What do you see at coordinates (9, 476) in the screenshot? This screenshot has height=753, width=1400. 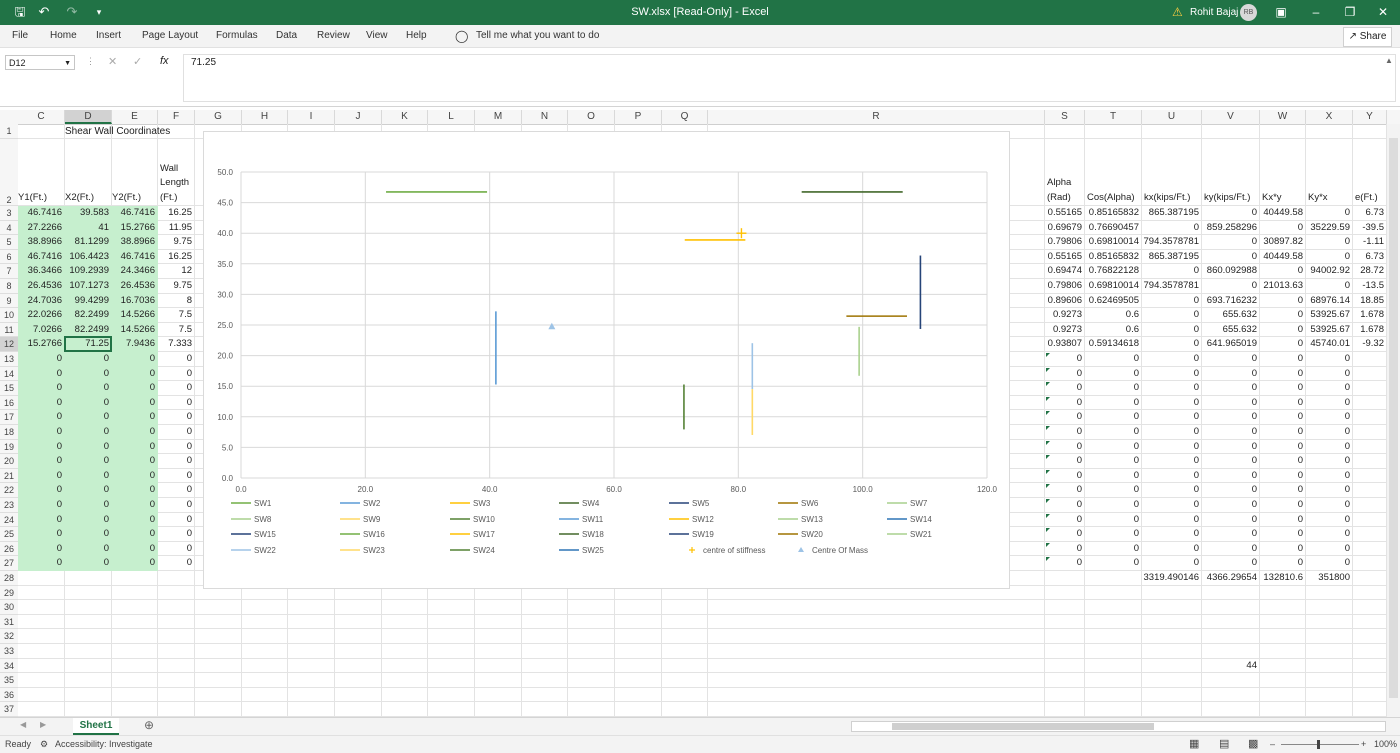 I see `row-header-21: 21` at bounding box center [9, 476].